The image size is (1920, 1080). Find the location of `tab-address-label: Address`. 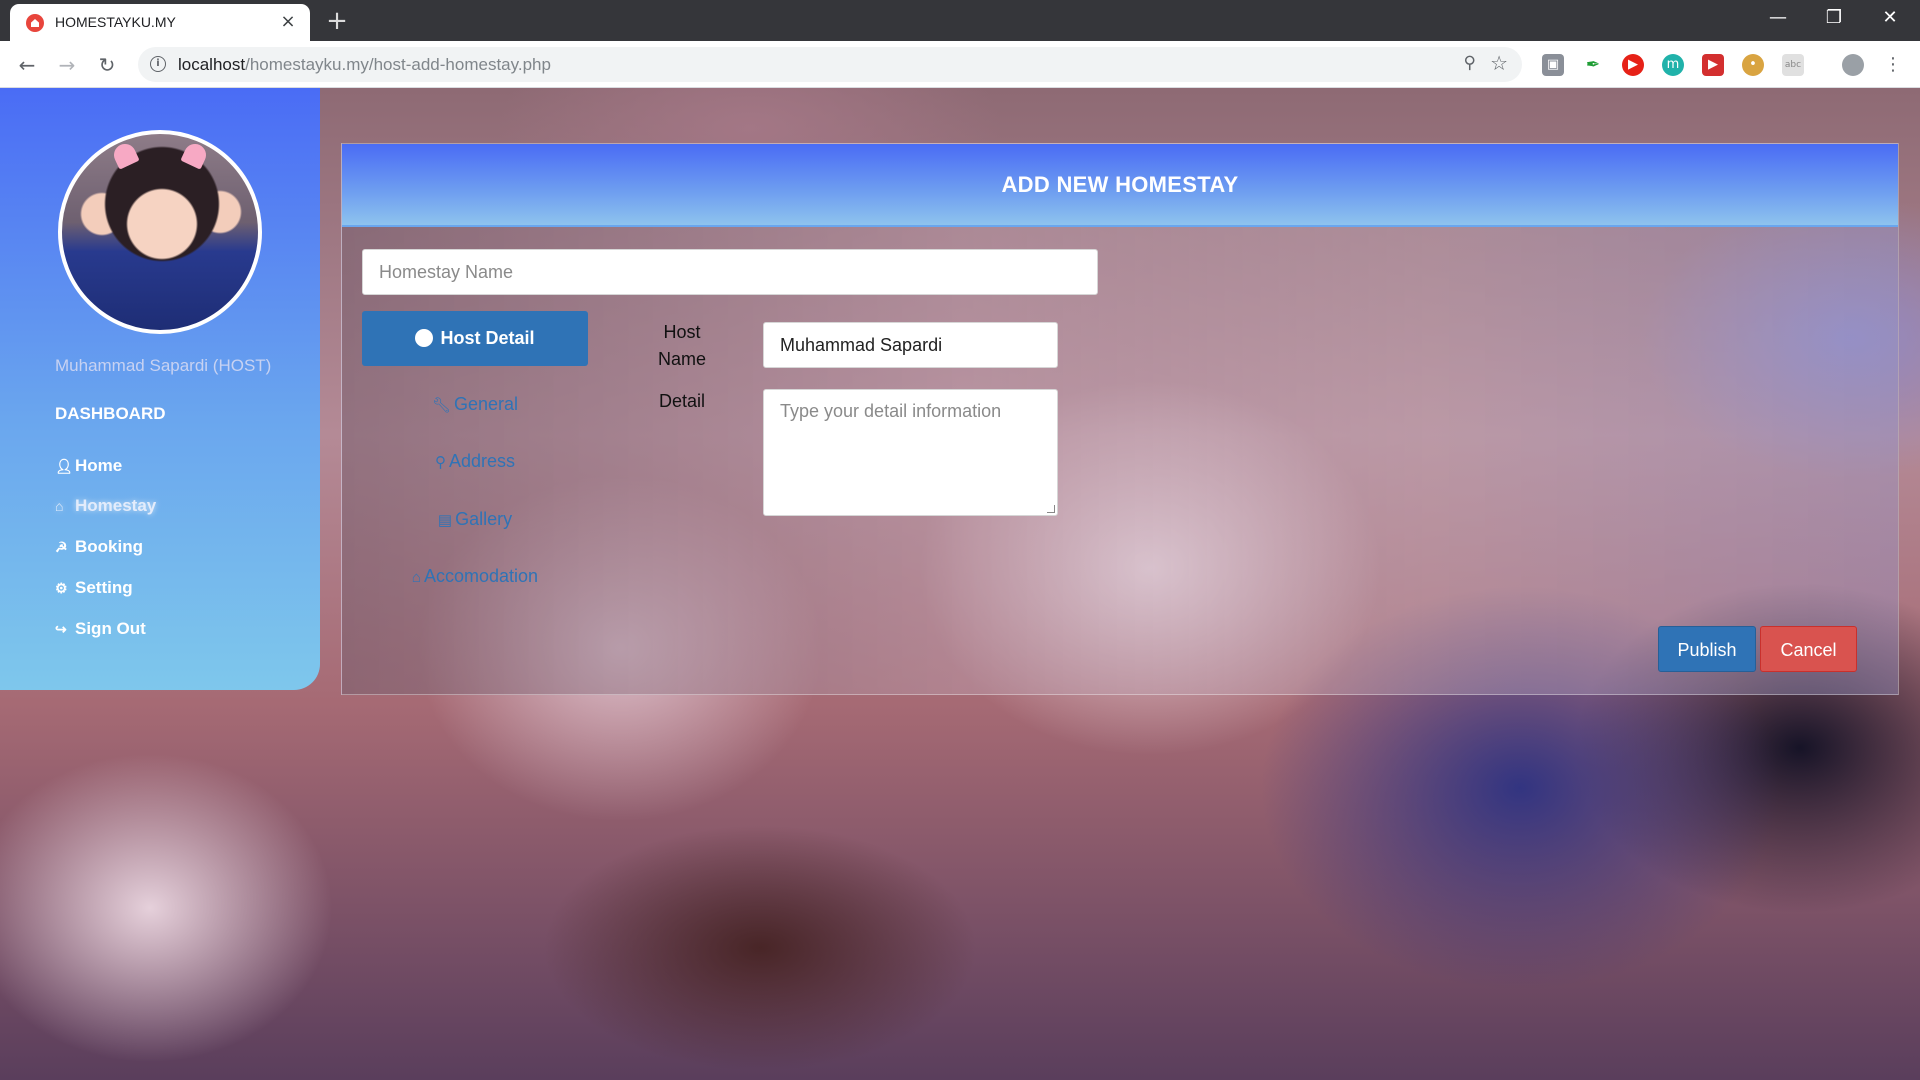

tab-address-label: Address is located at coordinates (482, 461).